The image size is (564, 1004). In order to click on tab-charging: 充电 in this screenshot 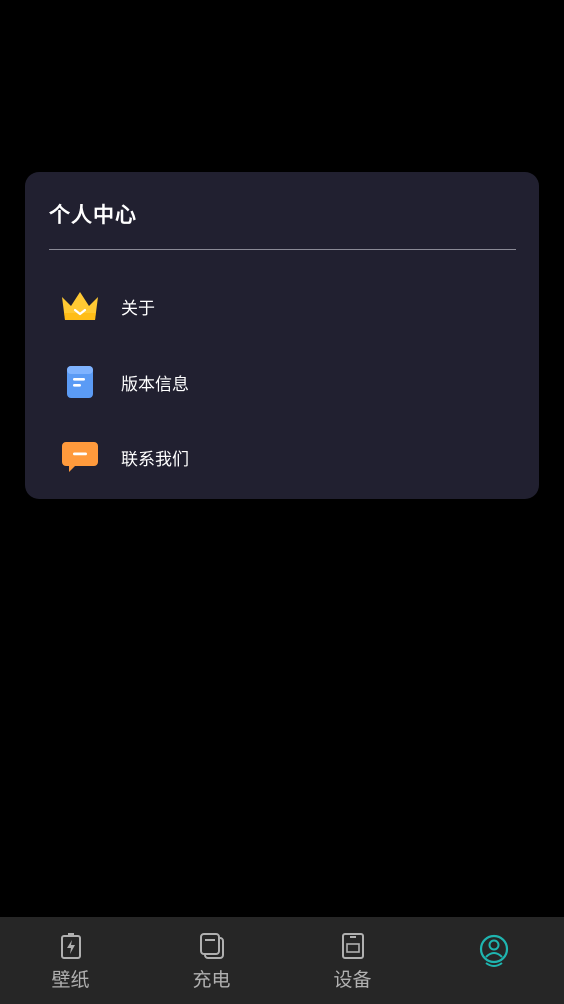, I will do `click(211, 960)`.